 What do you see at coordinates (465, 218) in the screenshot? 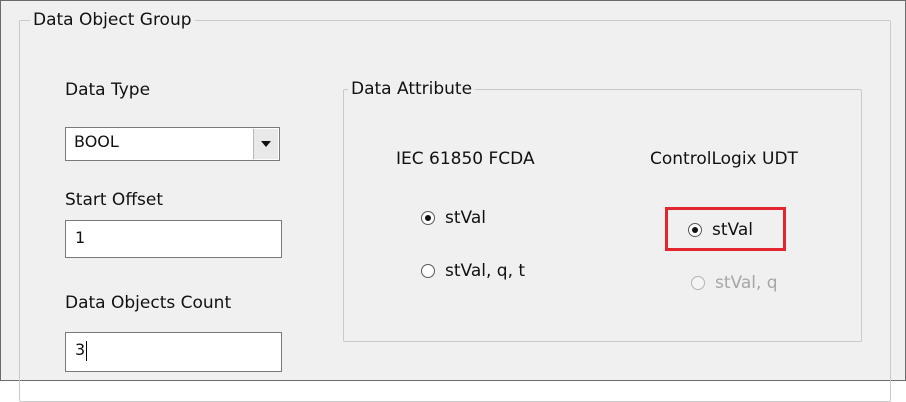
I see `fcda-option-stval-label: stVal` at bounding box center [465, 218].